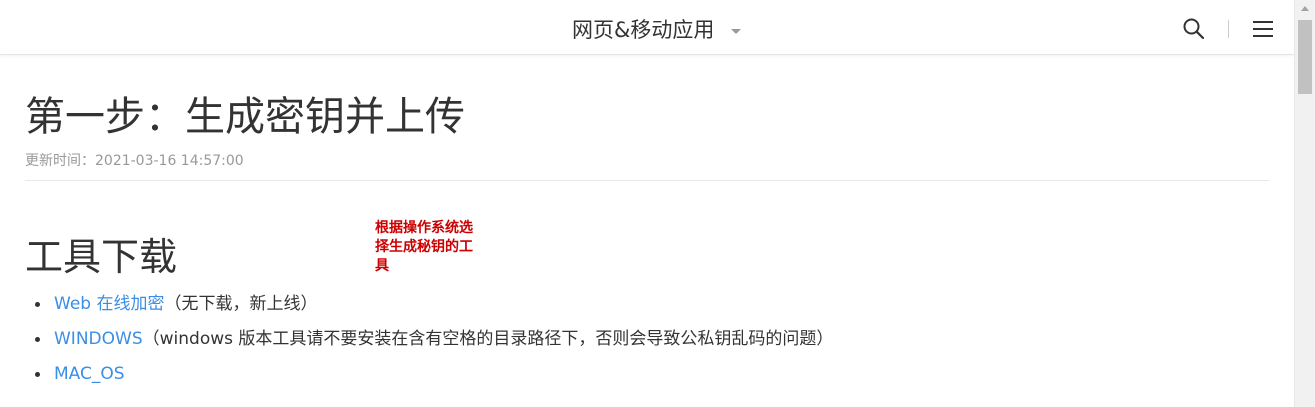  What do you see at coordinates (1228, 29) in the screenshot?
I see `header-divider` at bounding box center [1228, 29].